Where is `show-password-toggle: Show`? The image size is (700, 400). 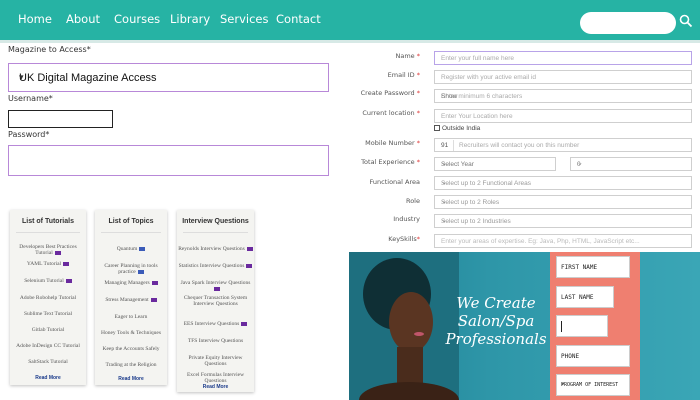 show-password-toggle: Show is located at coordinates (564, 96).